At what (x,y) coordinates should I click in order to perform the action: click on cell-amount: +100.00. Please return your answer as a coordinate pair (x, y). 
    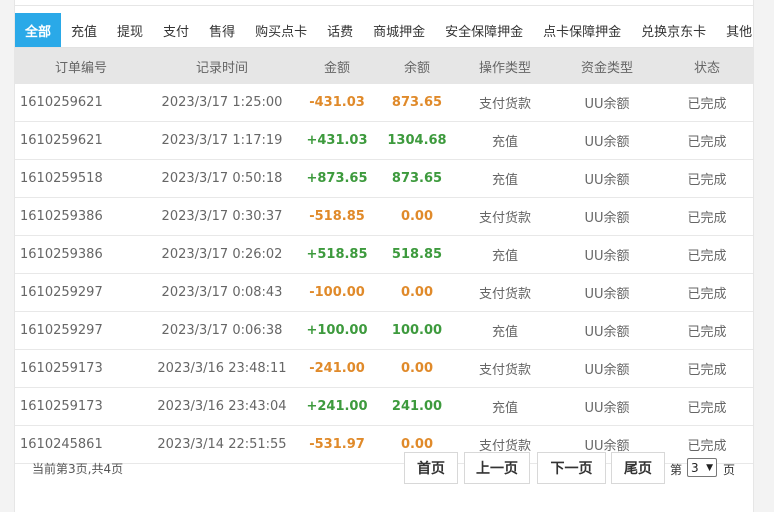
    Looking at the image, I should click on (337, 330).